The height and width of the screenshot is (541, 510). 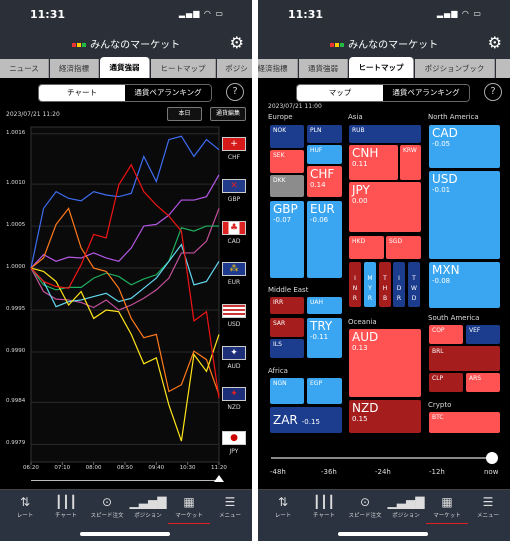 I want to click on speed-order-icon: ⊙, so click(x=365, y=502).